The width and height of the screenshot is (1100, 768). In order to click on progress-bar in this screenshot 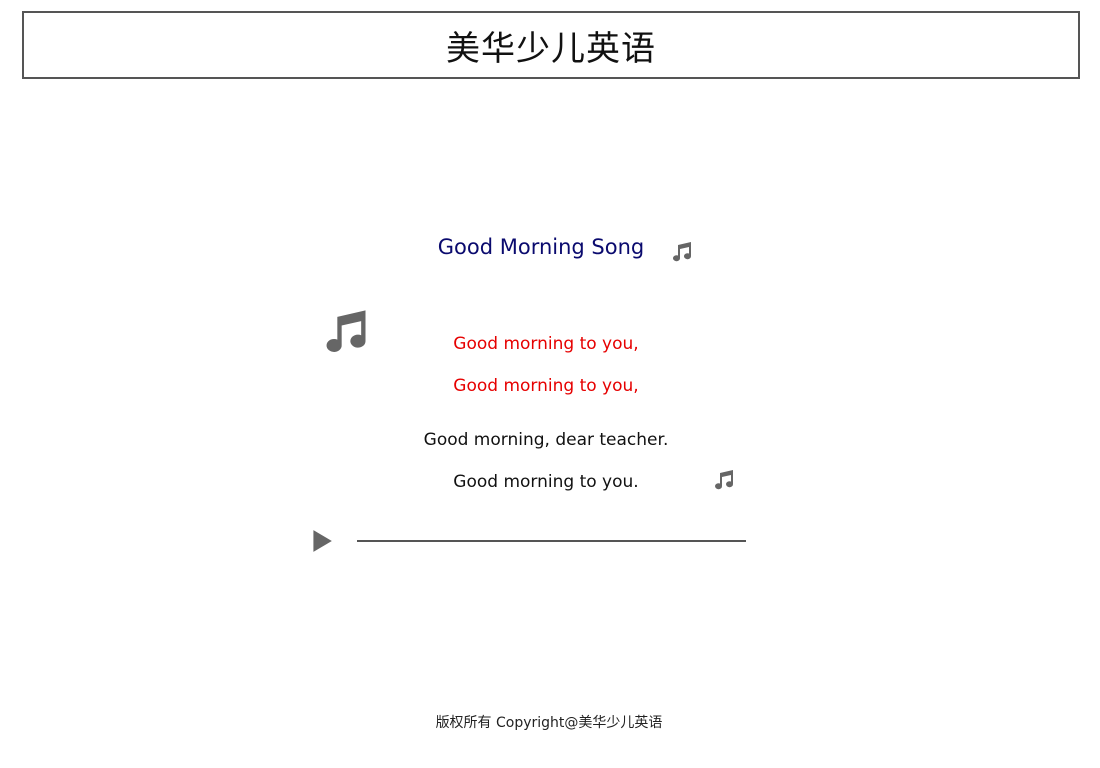, I will do `click(551, 541)`.